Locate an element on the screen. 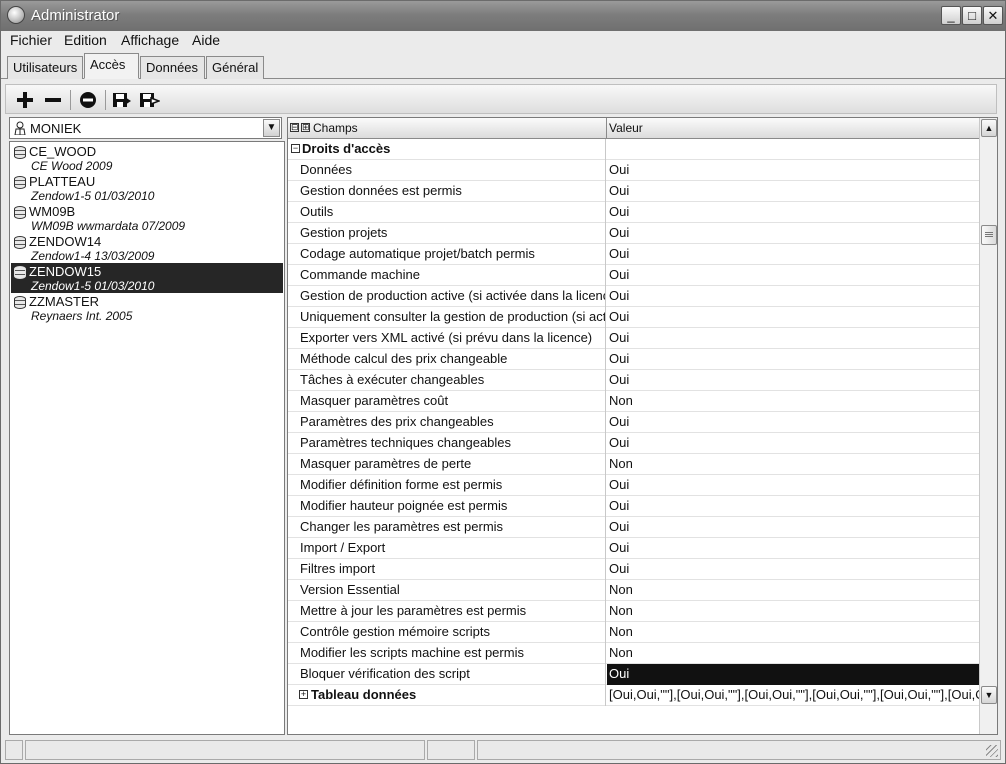  user-select: MONIEK ▼ is located at coordinates (145, 128).